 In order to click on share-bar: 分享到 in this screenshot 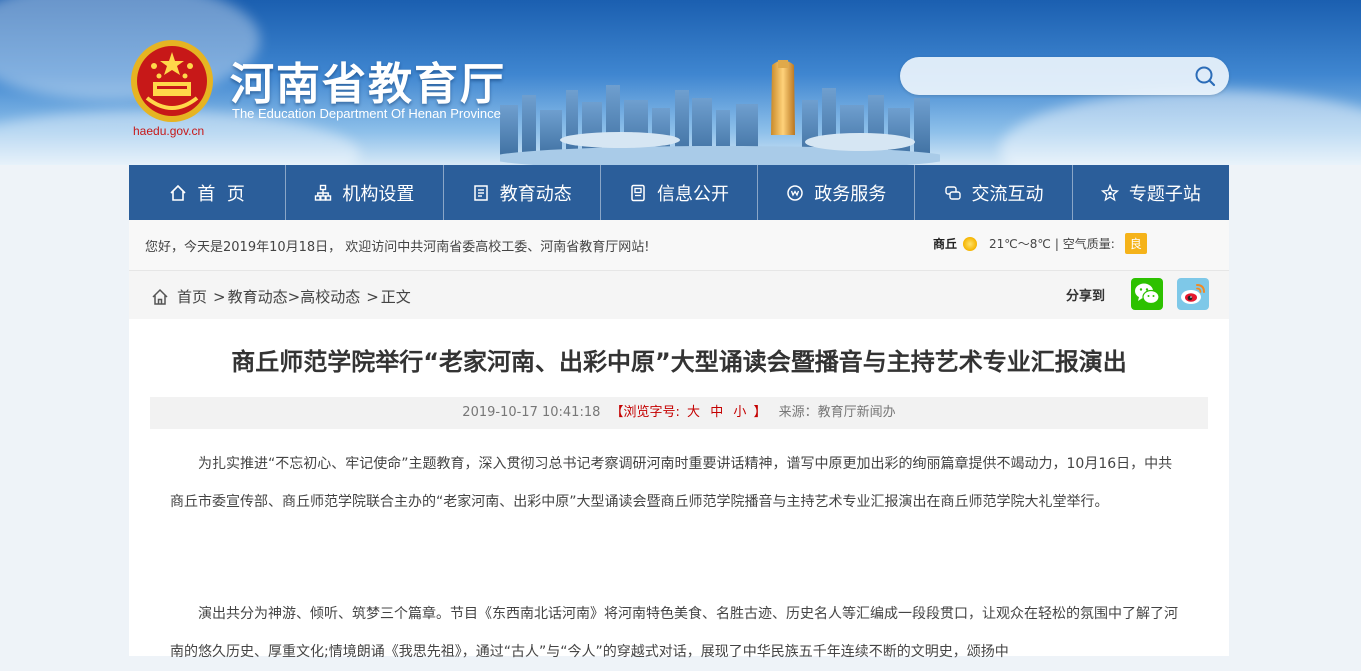, I will do `click(1137, 294)`.